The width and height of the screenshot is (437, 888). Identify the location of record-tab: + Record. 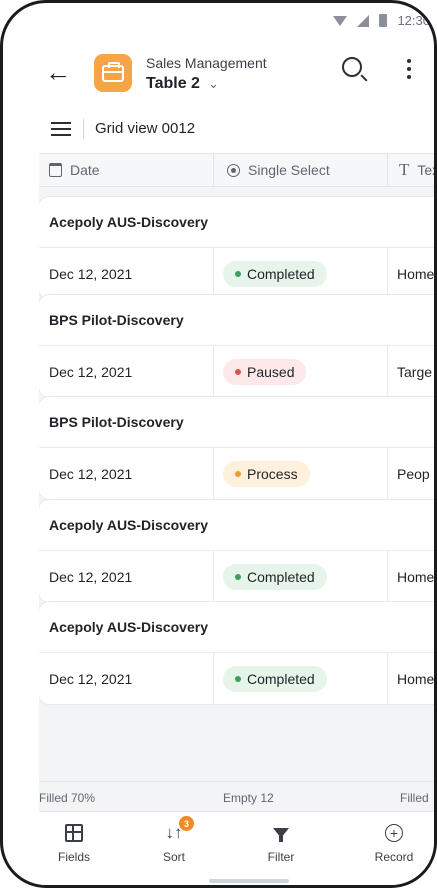
(394, 843).